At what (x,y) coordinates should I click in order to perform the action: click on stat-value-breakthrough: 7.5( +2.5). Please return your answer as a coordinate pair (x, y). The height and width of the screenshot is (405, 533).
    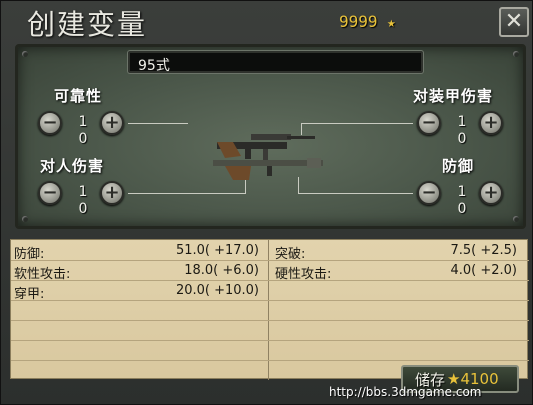
    Looking at the image, I should click on (483, 250).